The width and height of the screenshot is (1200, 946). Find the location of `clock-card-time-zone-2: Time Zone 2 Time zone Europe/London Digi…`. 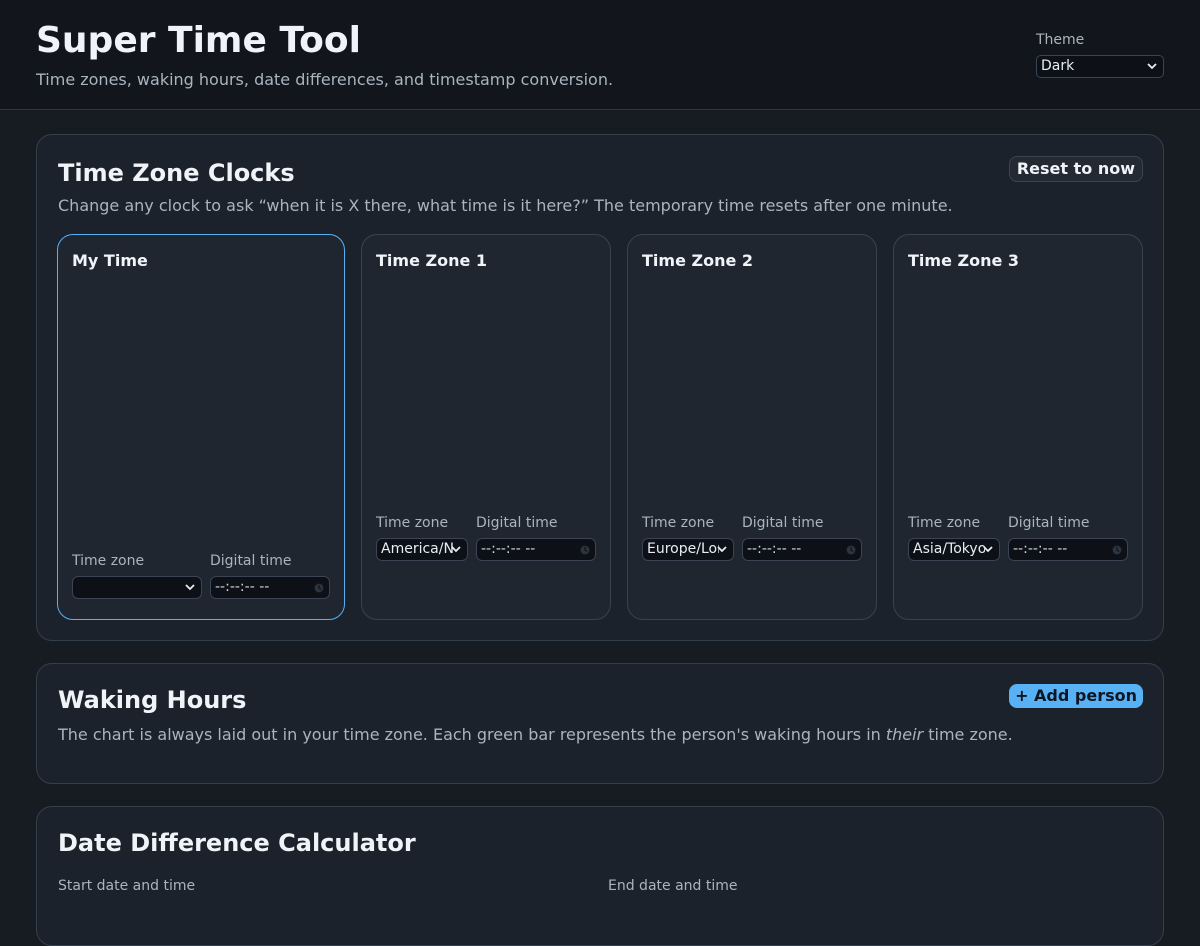

clock-card-time-zone-2: Time Zone 2 Time zone Europe/London Digi… is located at coordinates (752, 427).